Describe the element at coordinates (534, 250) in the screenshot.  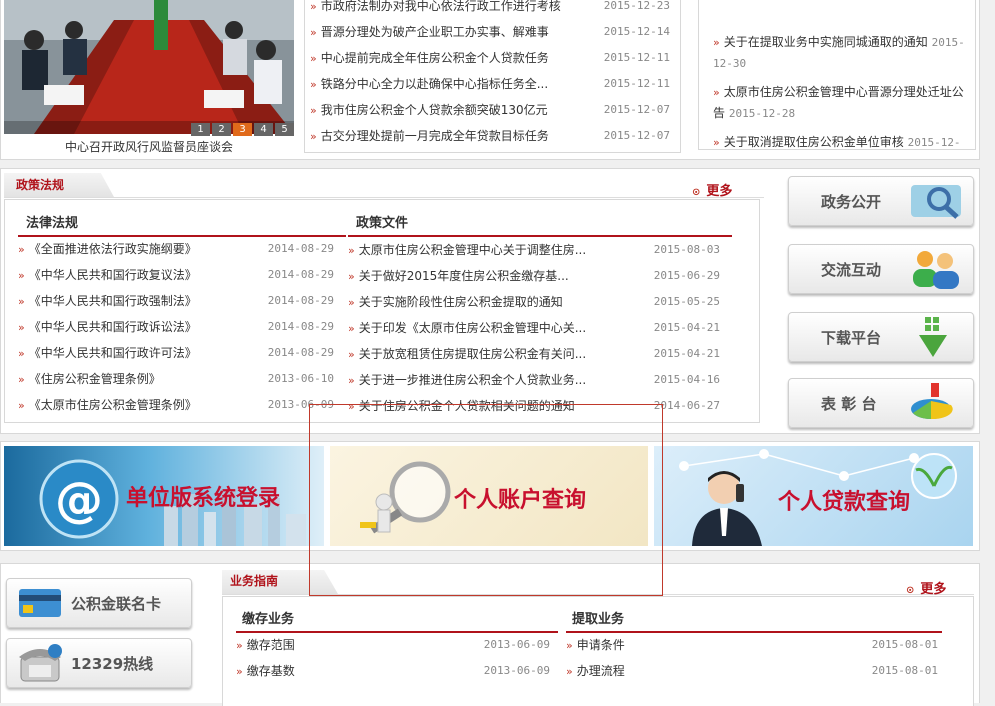
I see `list-item: » 太原市住房公积金管理中心关于调整住房... 2015-08-03` at that location.